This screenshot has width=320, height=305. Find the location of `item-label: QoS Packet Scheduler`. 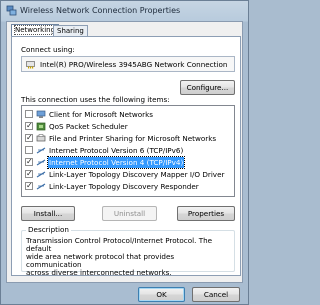

item-label: QoS Packet Scheduler is located at coordinates (88, 126).